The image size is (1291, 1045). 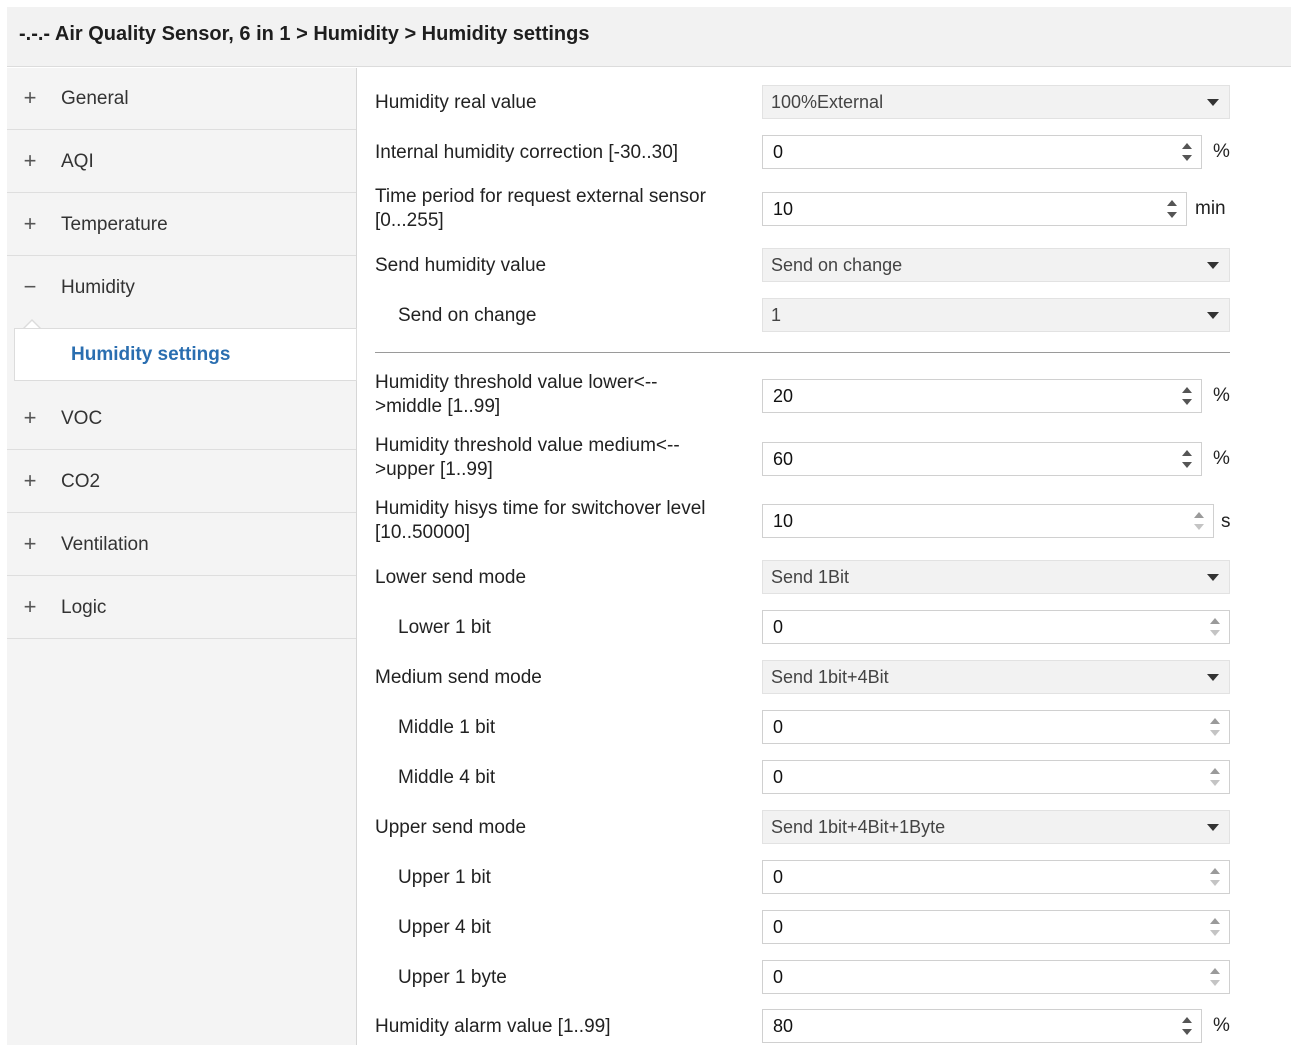 What do you see at coordinates (996, 627) in the screenshot?
I see `lower-1bit-spinbox: 0` at bounding box center [996, 627].